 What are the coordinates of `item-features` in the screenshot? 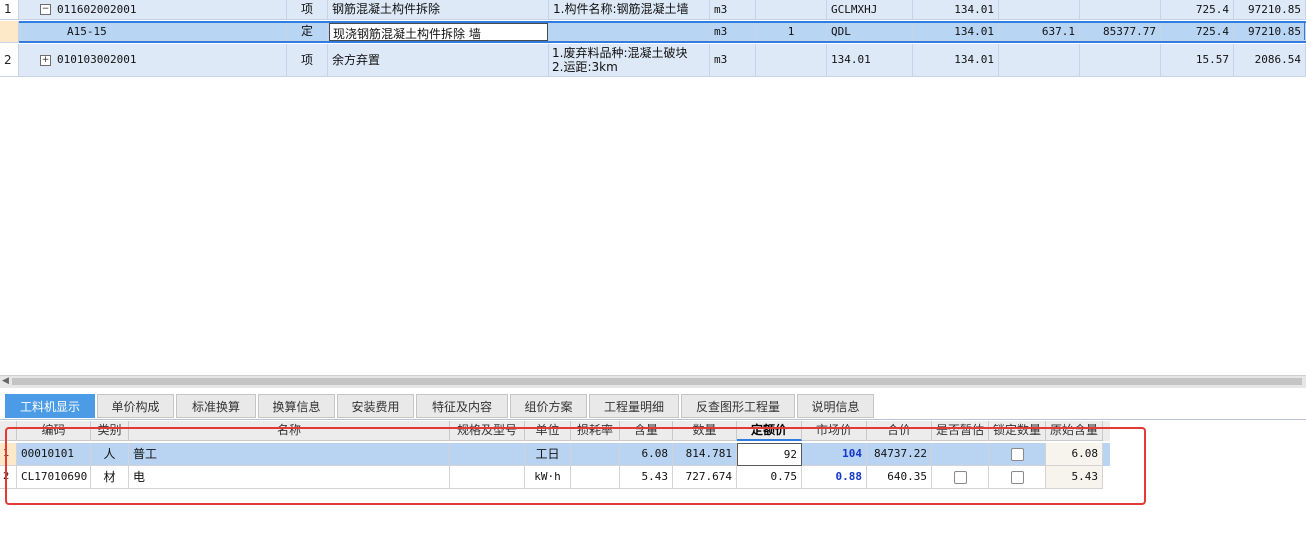 It's located at (629, 32).